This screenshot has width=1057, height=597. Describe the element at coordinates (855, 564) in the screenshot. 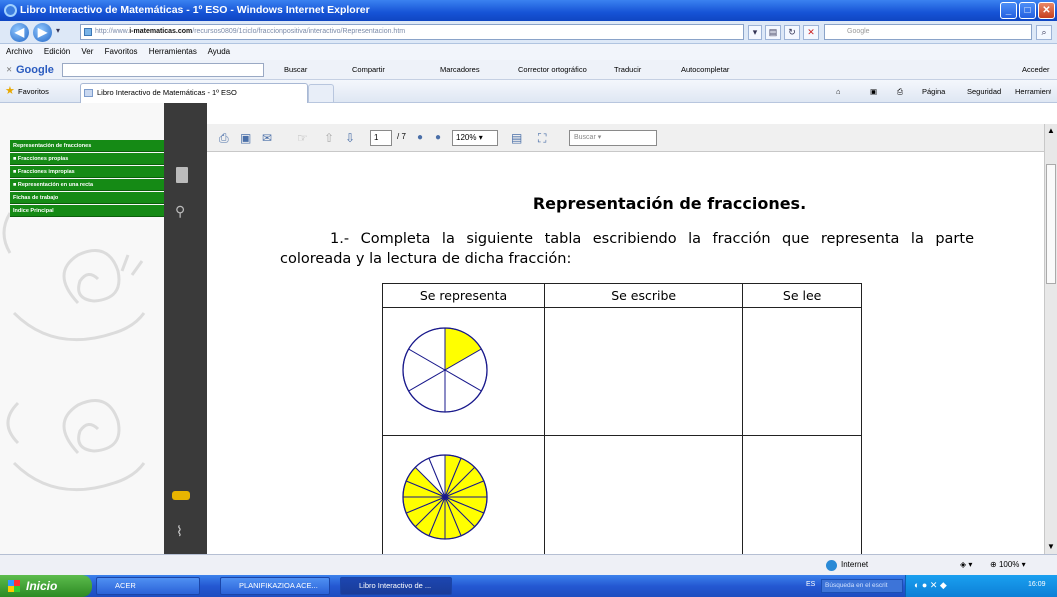

I see `security-zone: Internet` at that location.